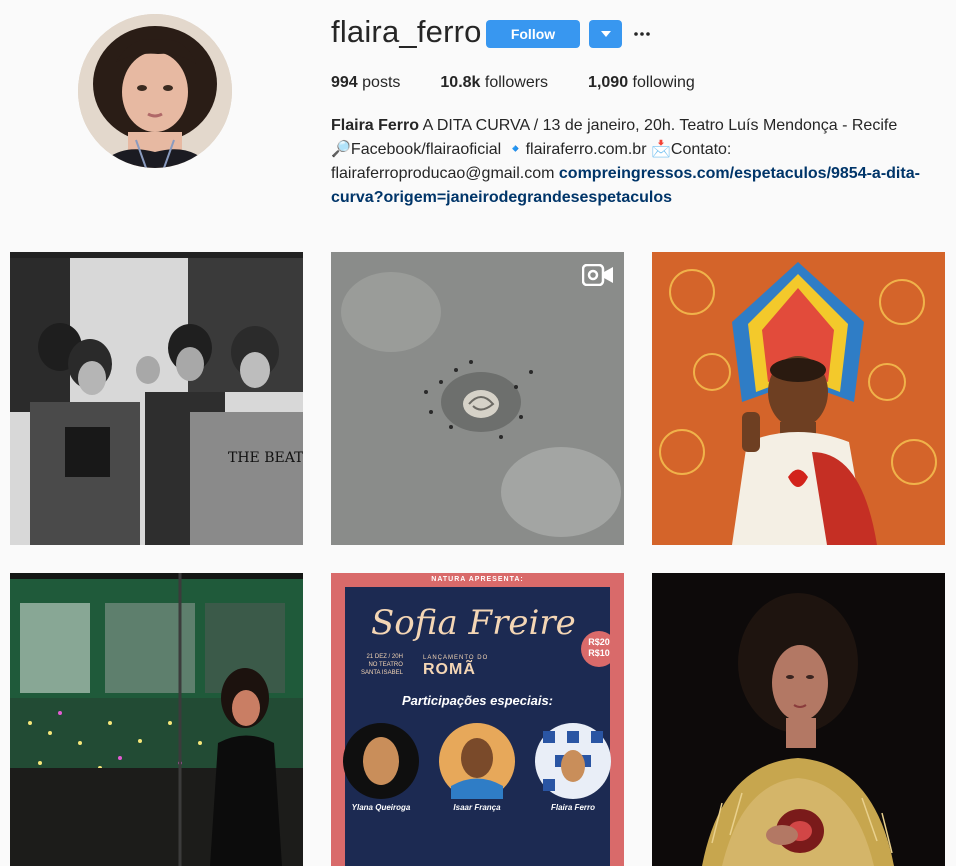 The height and width of the screenshot is (866, 956). What do you see at coordinates (426, 149) in the screenshot?
I see `bio-facebook: Facebook/flairaoficial` at bounding box center [426, 149].